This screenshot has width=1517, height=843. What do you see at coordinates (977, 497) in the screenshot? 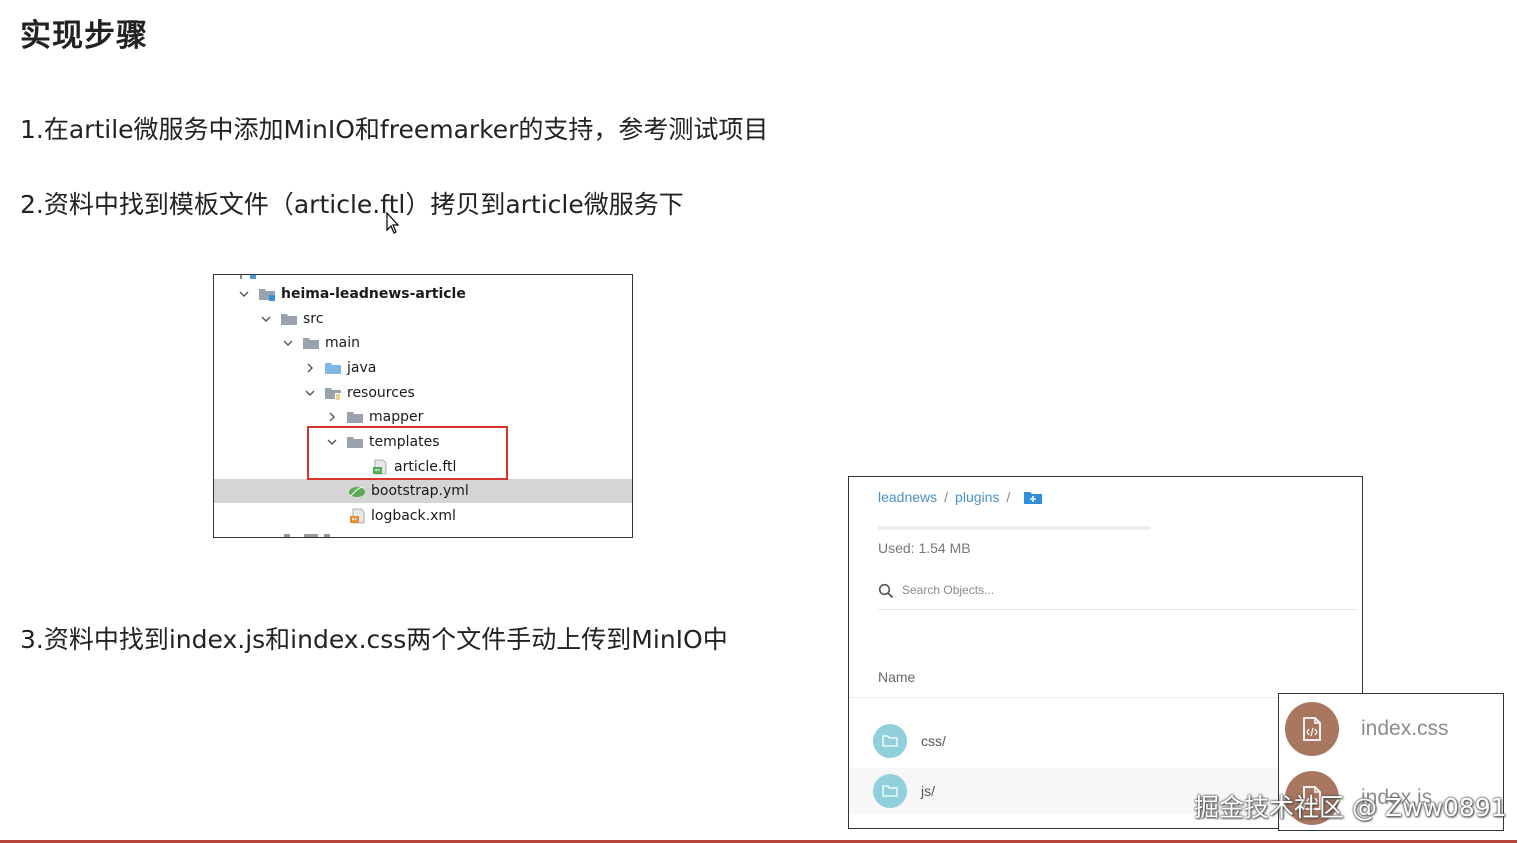
I see `breadcrumb-plugins: plugins` at bounding box center [977, 497].